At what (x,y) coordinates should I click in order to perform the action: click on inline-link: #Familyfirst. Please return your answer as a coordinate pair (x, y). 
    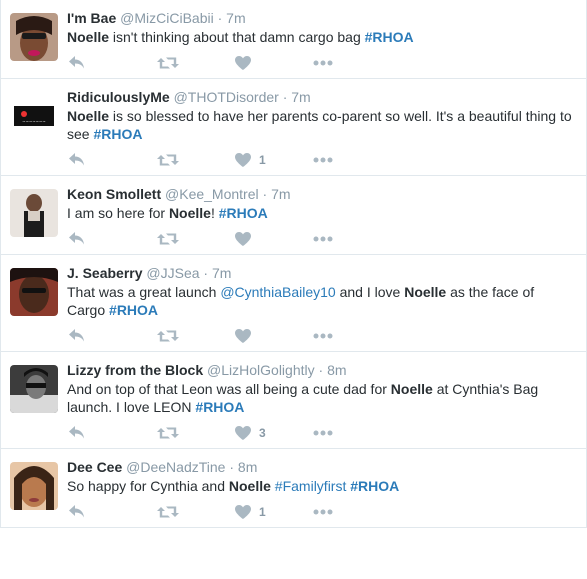
    Looking at the image, I should click on (311, 486).